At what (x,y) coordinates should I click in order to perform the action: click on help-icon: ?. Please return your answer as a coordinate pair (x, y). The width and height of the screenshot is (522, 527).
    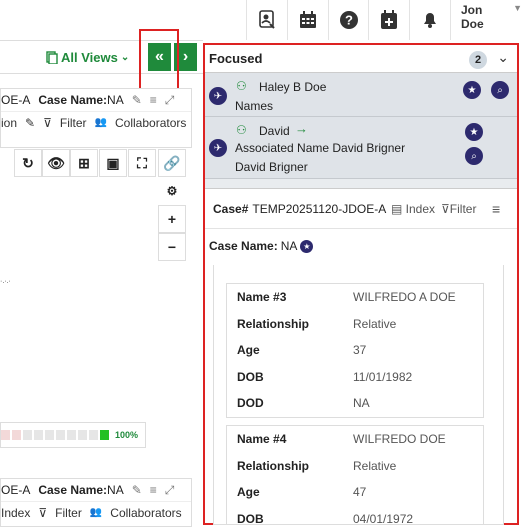
    Looking at the image, I should click on (348, 20).